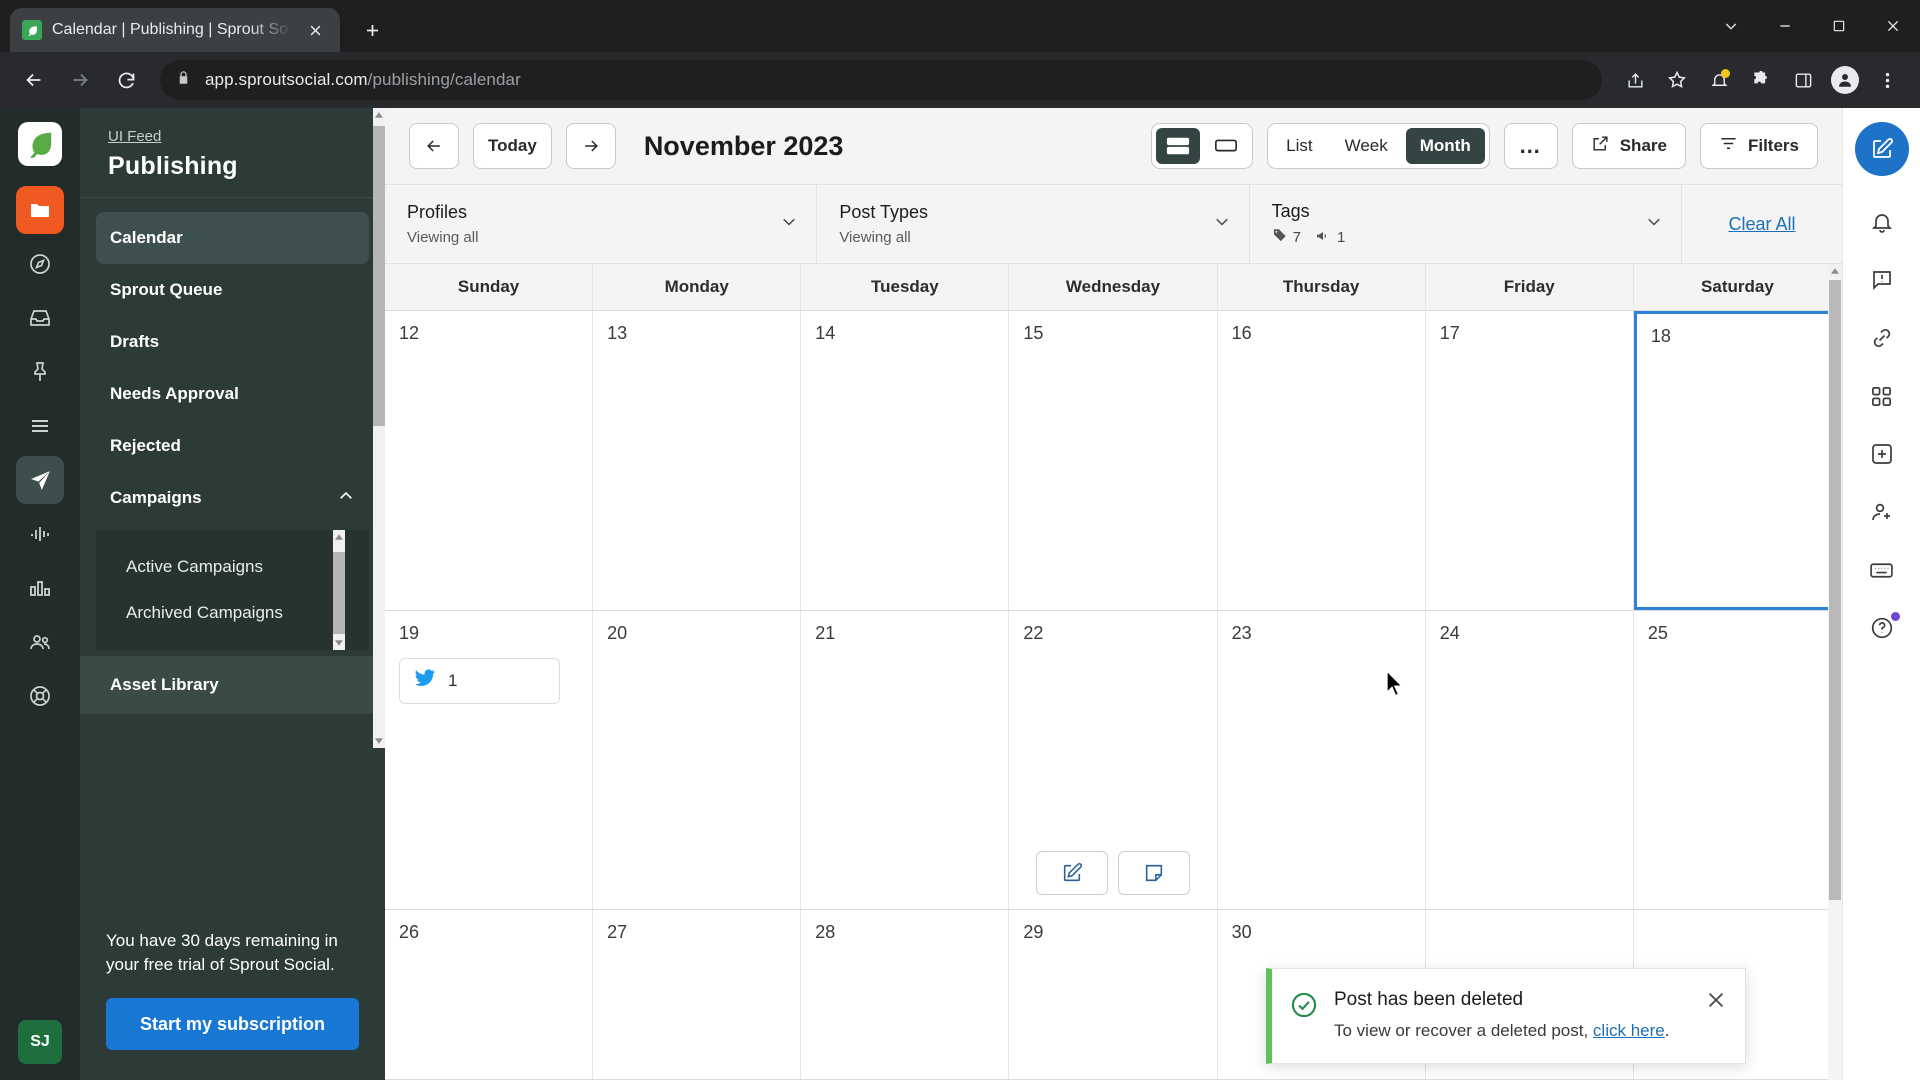  What do you see at coordinates (40, 588) in the screenshot?
I see `rail-item-reports` at bounding box center [40, 588].